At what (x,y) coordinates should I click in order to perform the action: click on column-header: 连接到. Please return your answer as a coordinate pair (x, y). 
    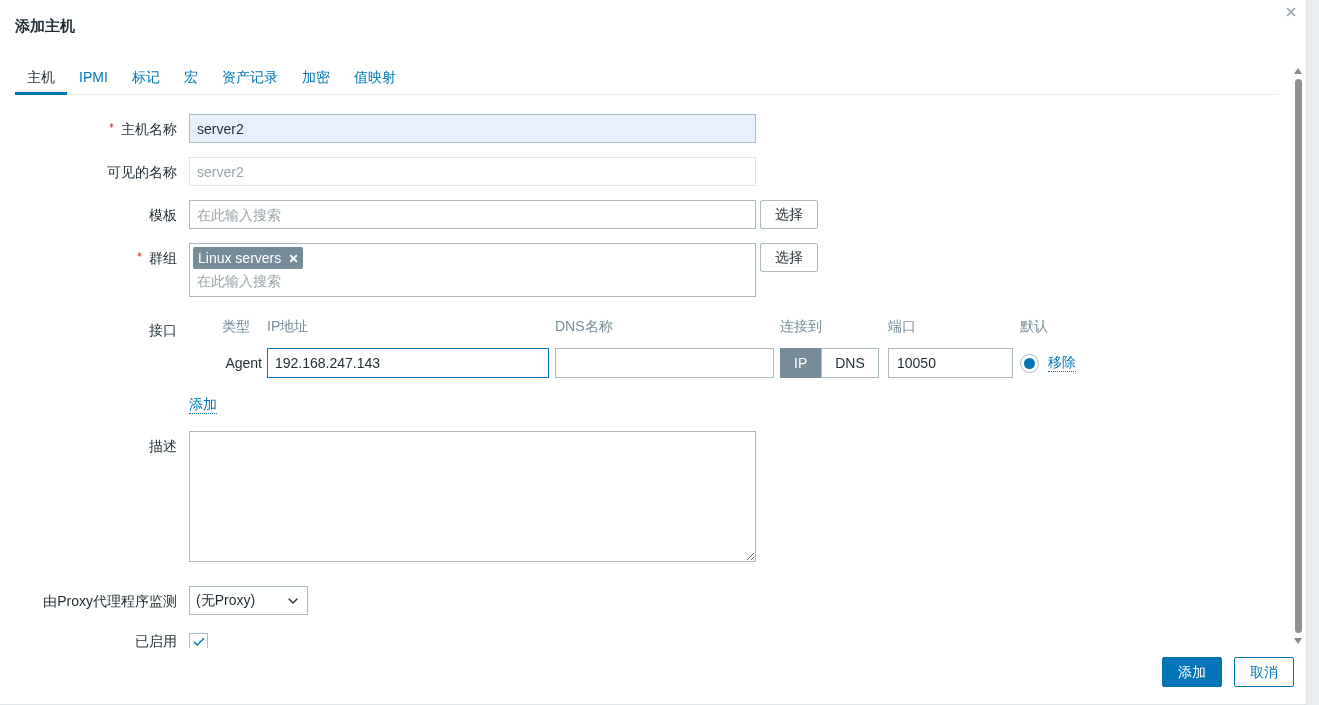
    Looking at the image, I should click on (801, 326).